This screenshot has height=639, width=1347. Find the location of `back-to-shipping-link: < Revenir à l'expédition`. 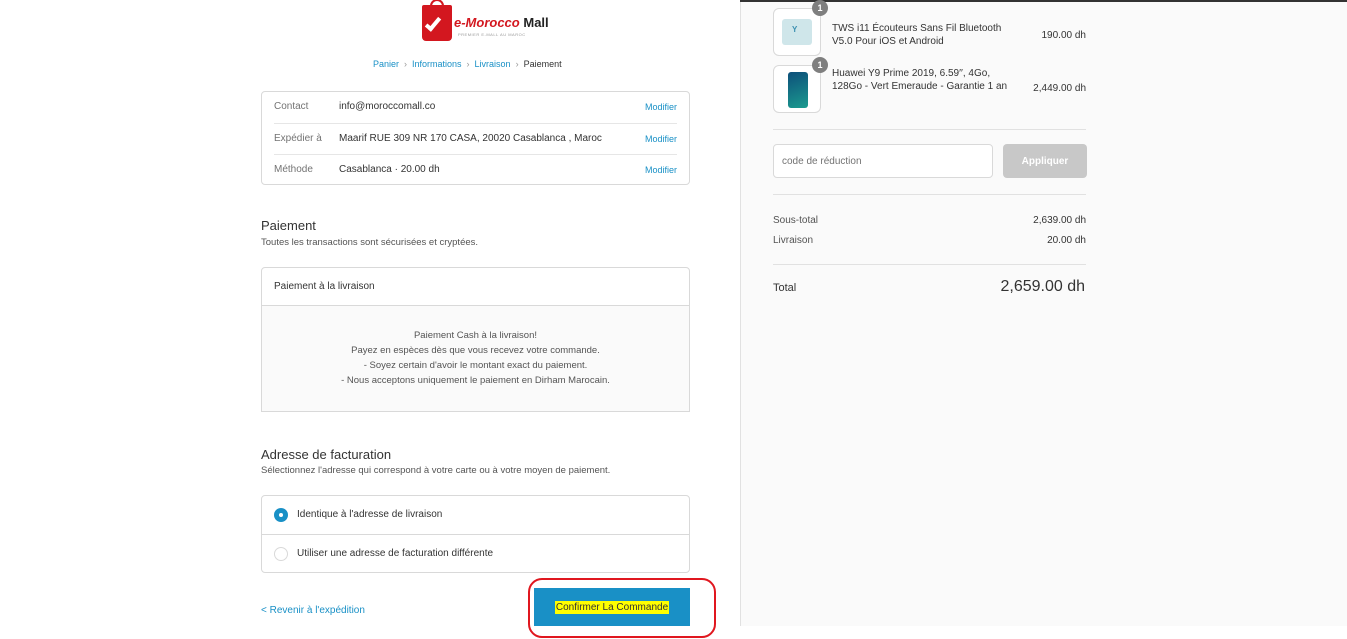

back-to-shipping-link: < Revenir à l'expédition is located at coordinates (313, 610).